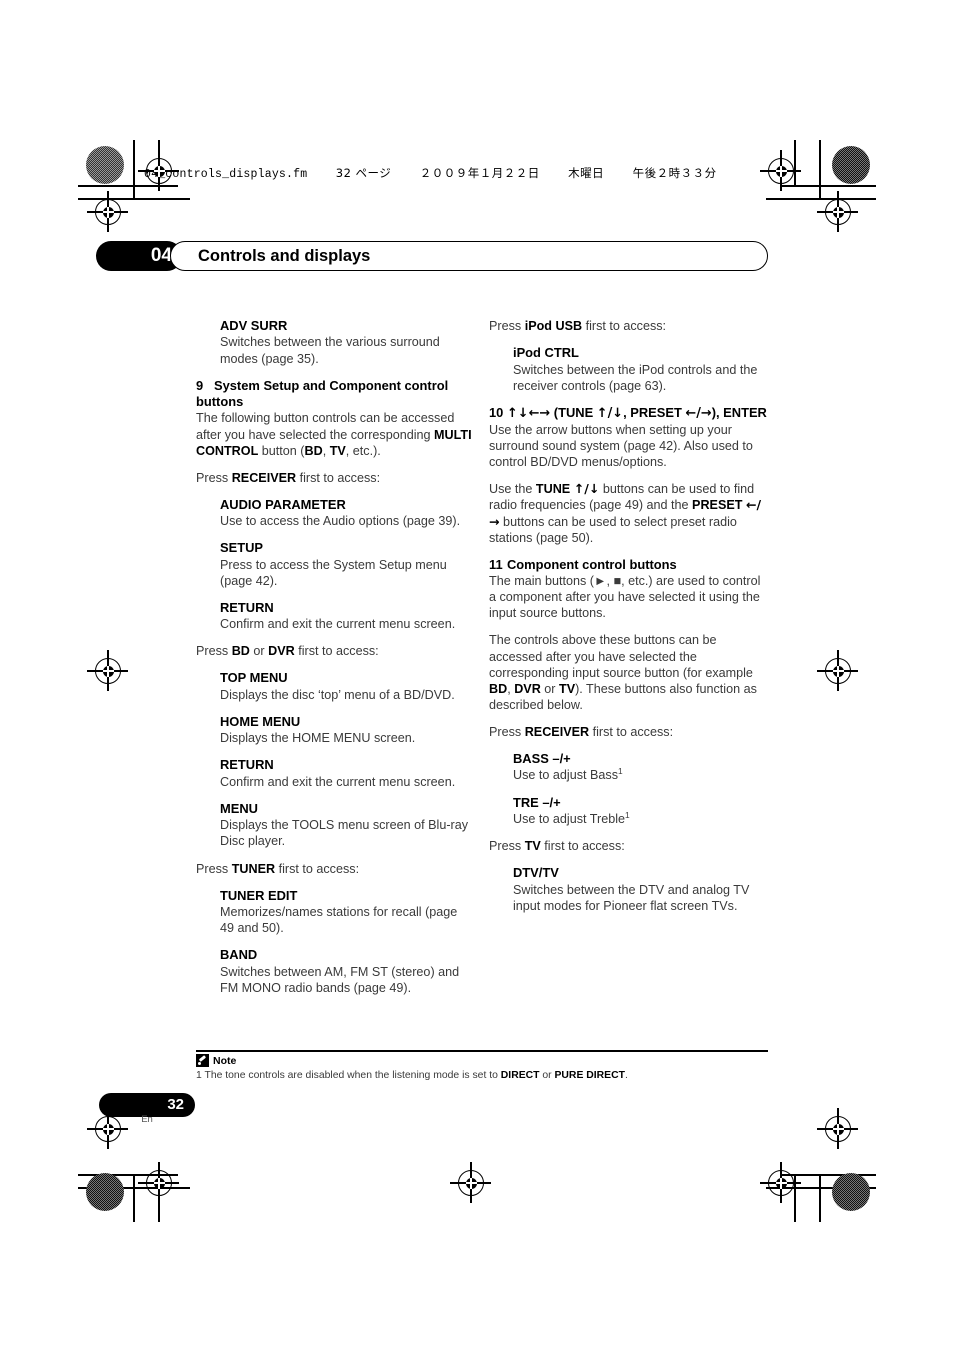  Describe the element at coordinates (278, 868) in the screenshot. I see `left-column-paragraph: Press TUNER first to access:` at that location.